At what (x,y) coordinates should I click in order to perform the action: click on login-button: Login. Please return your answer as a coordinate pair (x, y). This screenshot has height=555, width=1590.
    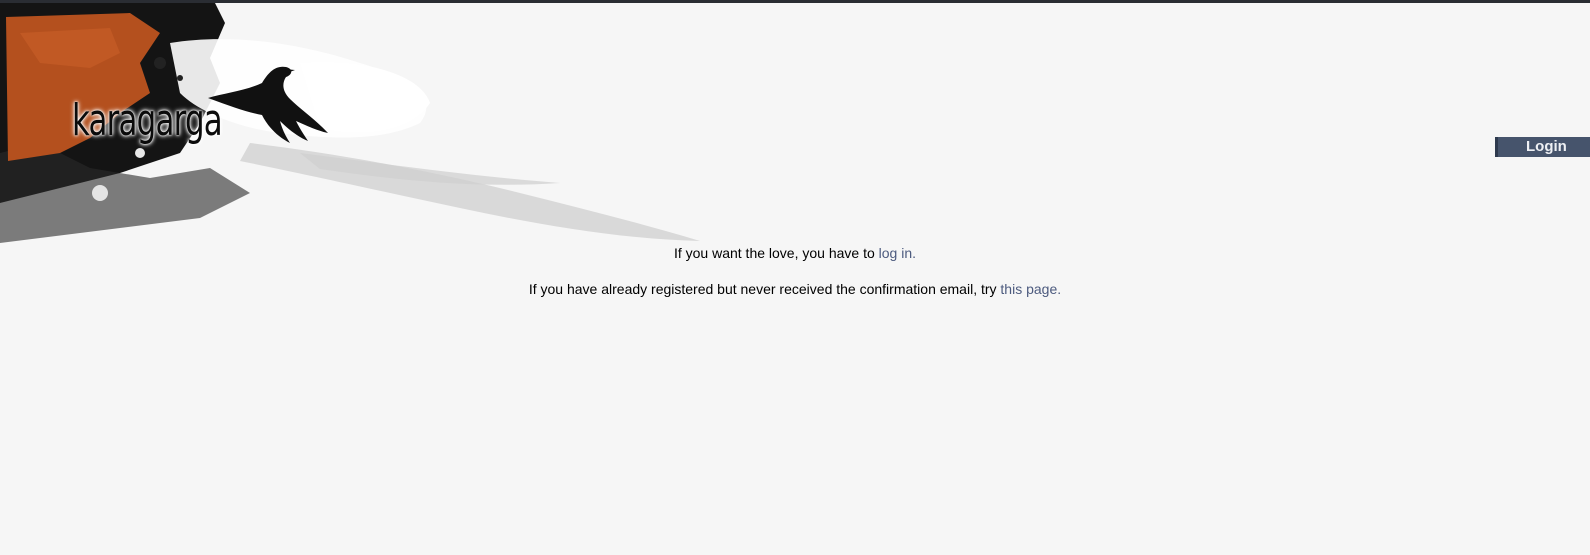
    Looking at the image, I should click on (1542, 147).